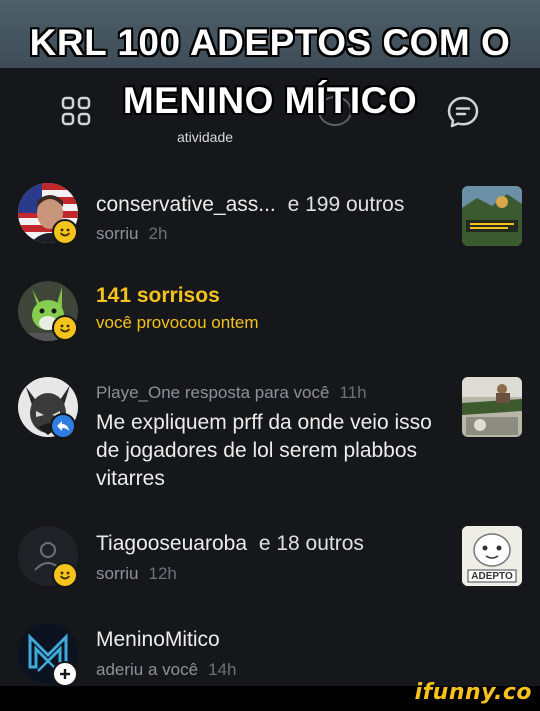  What do you see at coordinates (311, 543) in the screenshot?
I see `others-count: e 18 outros` at bounding box center [311, 543].